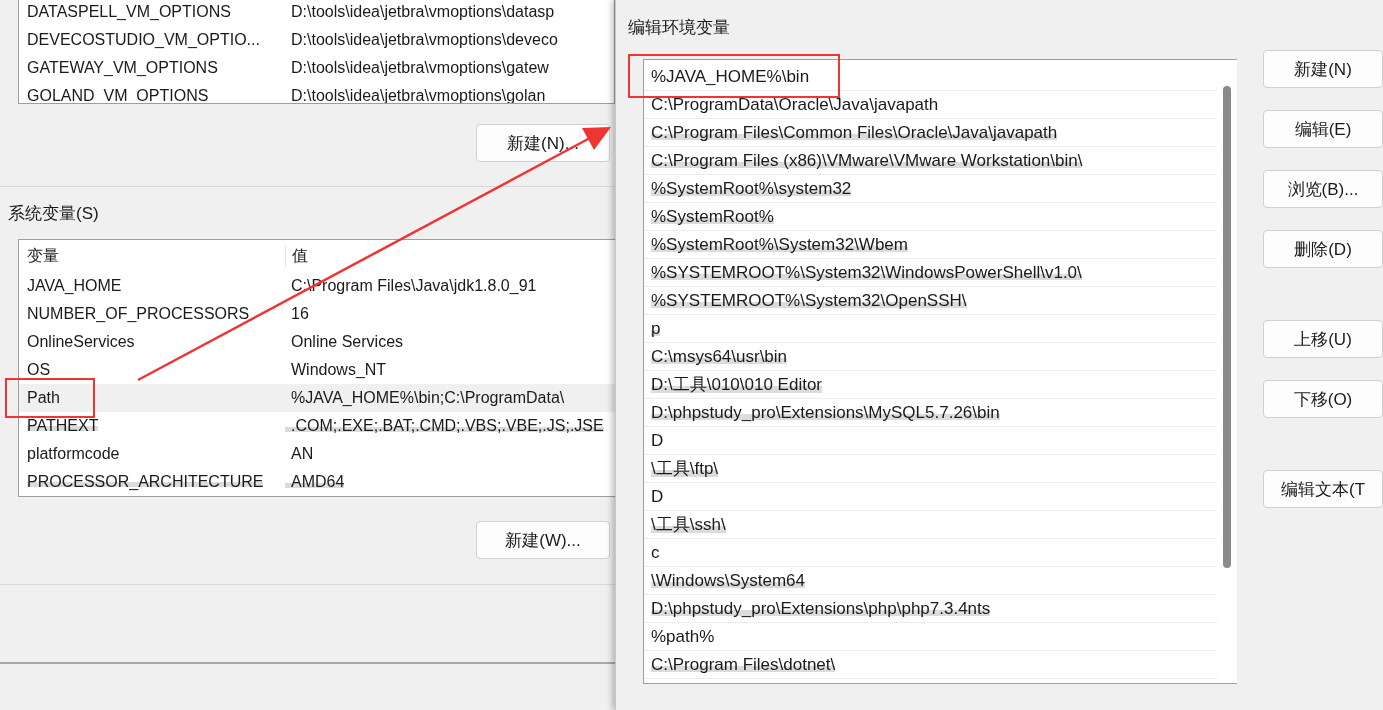 The image size is (1383, 710). I want to click on variable-name: OS, so click(39, 369).